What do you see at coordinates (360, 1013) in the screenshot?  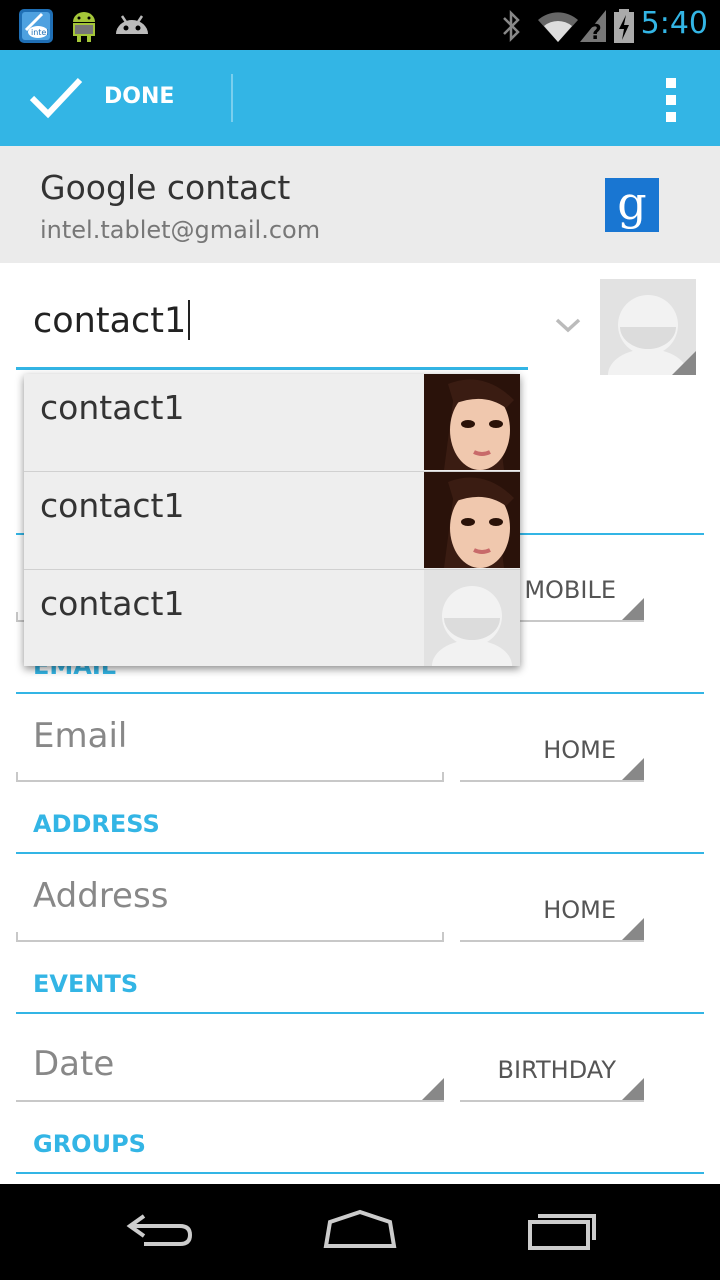 I see `events-section-line` at bounding box center [360, 1013].